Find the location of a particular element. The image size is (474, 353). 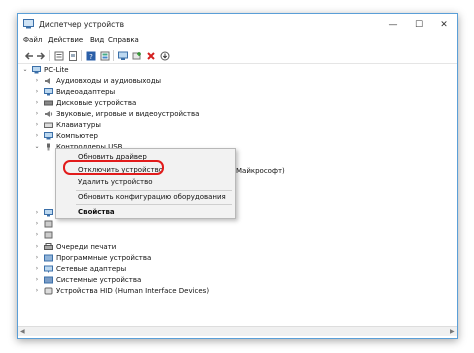

hid-icon is located at coordinates (48, 291).